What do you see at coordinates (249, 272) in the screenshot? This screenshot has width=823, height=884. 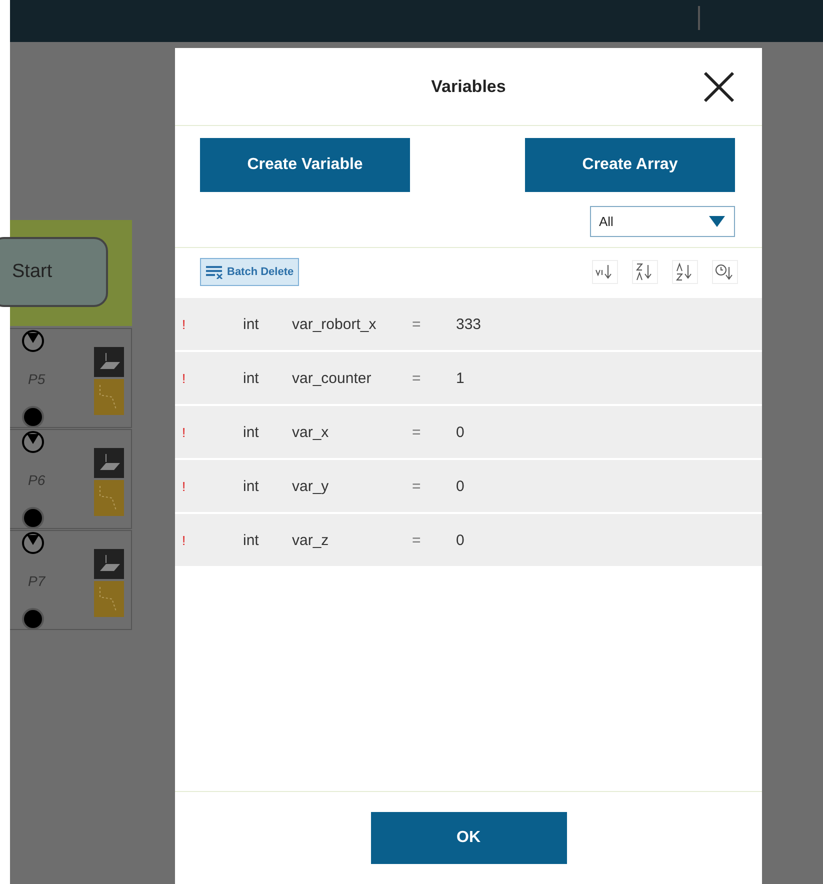 I see `batch-delete-button: Batch Delete` at bounding box center [249, 272].